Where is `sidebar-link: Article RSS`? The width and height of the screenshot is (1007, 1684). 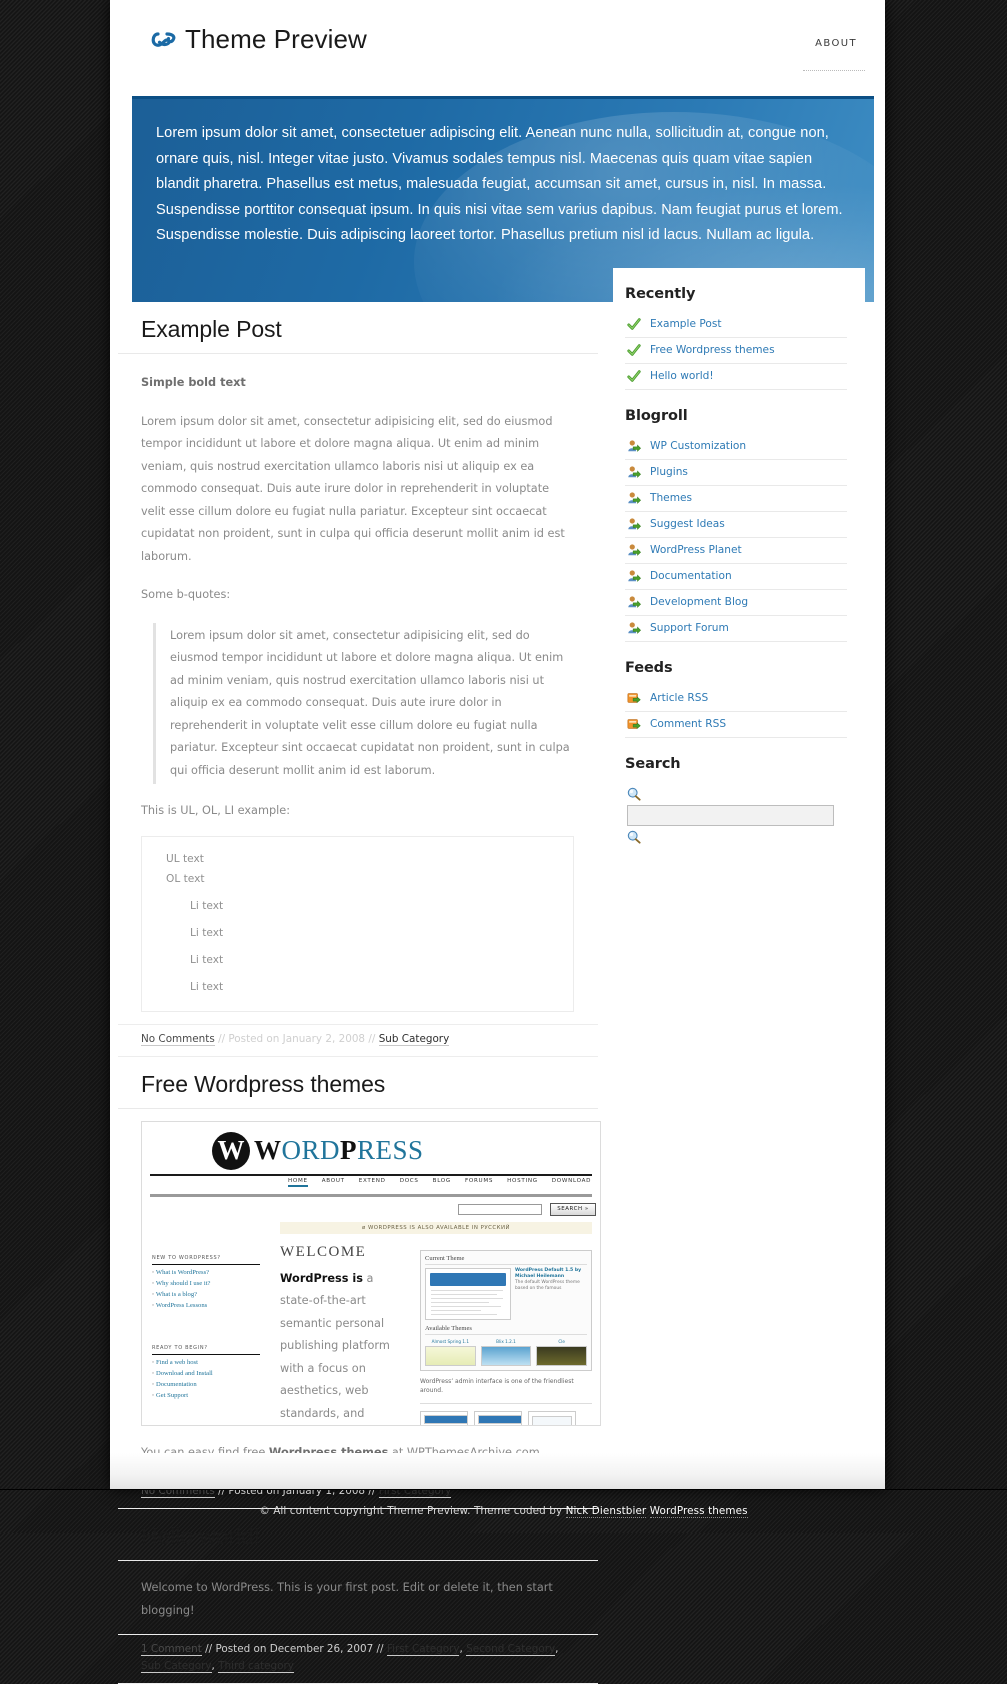 sidebar-link: Article RSS is located at coordinates (679, 698).